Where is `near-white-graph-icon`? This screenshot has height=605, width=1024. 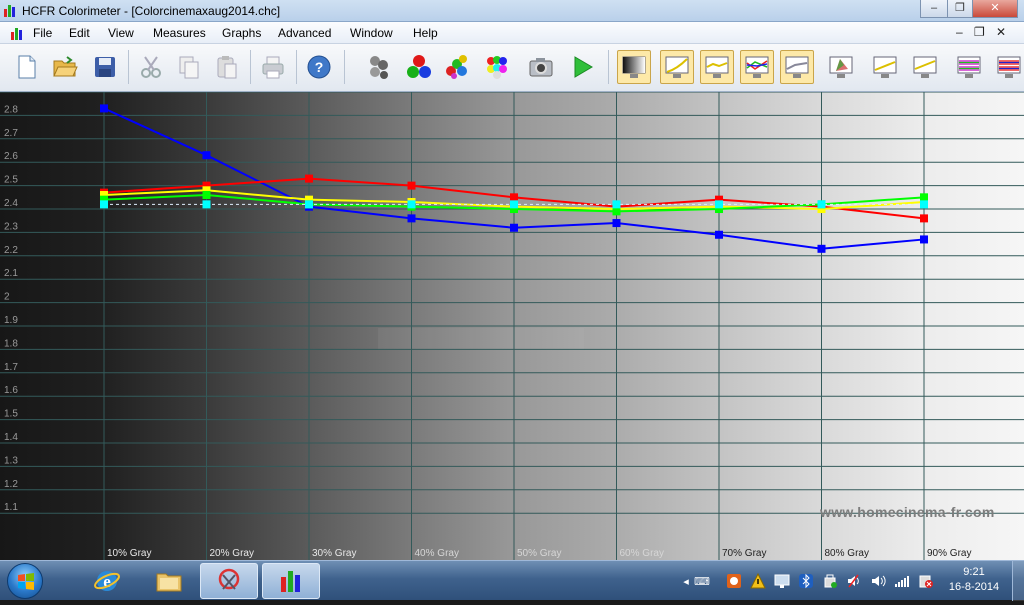 near-white-graph-icon is located at coordinates (969, 67).